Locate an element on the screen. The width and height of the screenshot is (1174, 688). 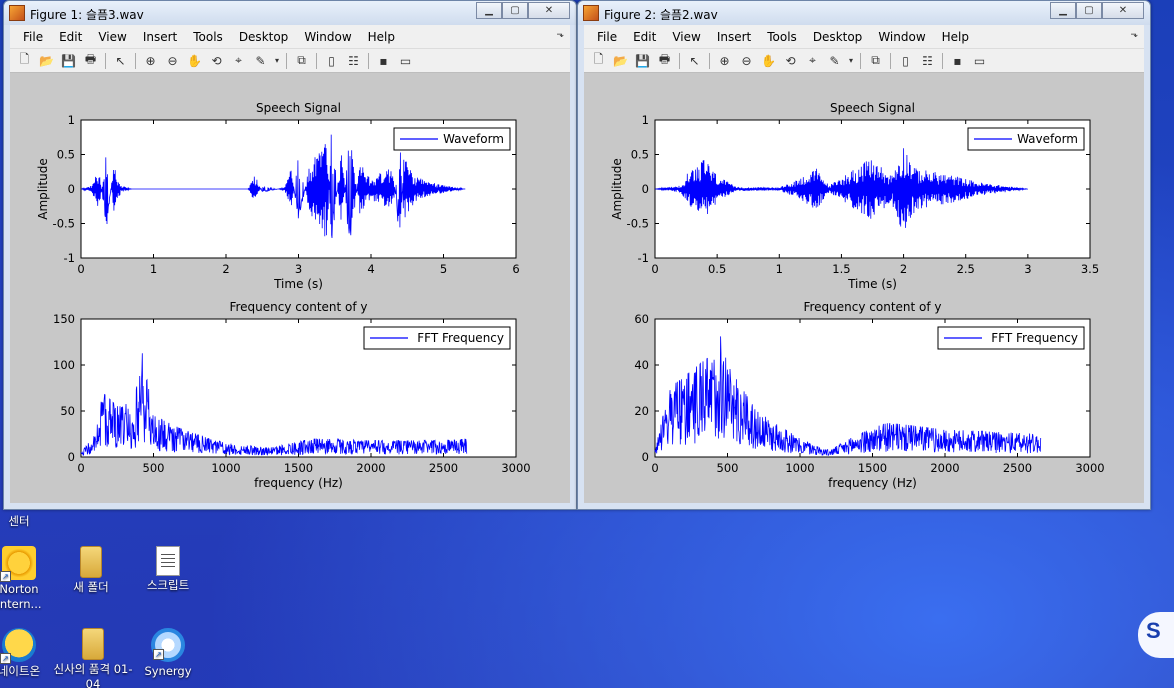
desktop-icon-center: 센터 is located at coordinates (30, 521).